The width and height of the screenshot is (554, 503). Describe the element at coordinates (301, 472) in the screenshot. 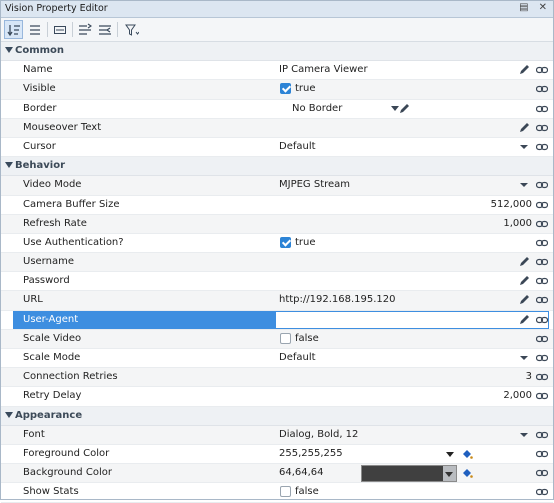

I see `color-value: 64,64,64` at that location.